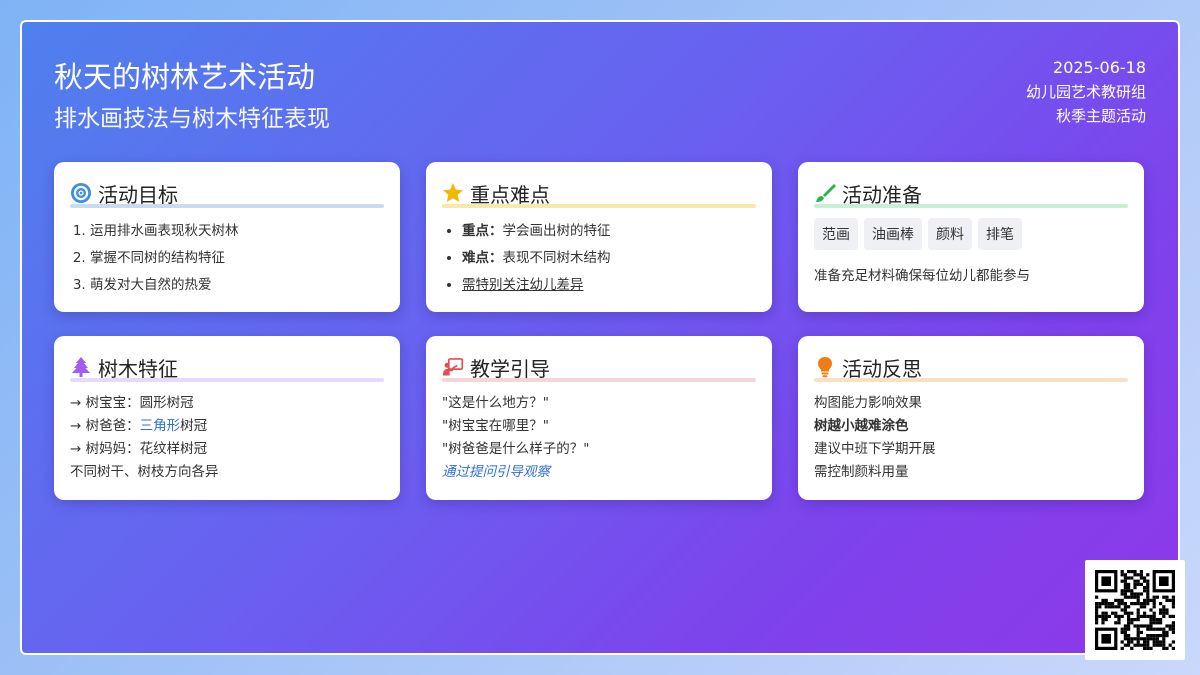 This screenshot has height=675, width=1200. I want to click on material-tag: 油画棒, so click(893, 234).